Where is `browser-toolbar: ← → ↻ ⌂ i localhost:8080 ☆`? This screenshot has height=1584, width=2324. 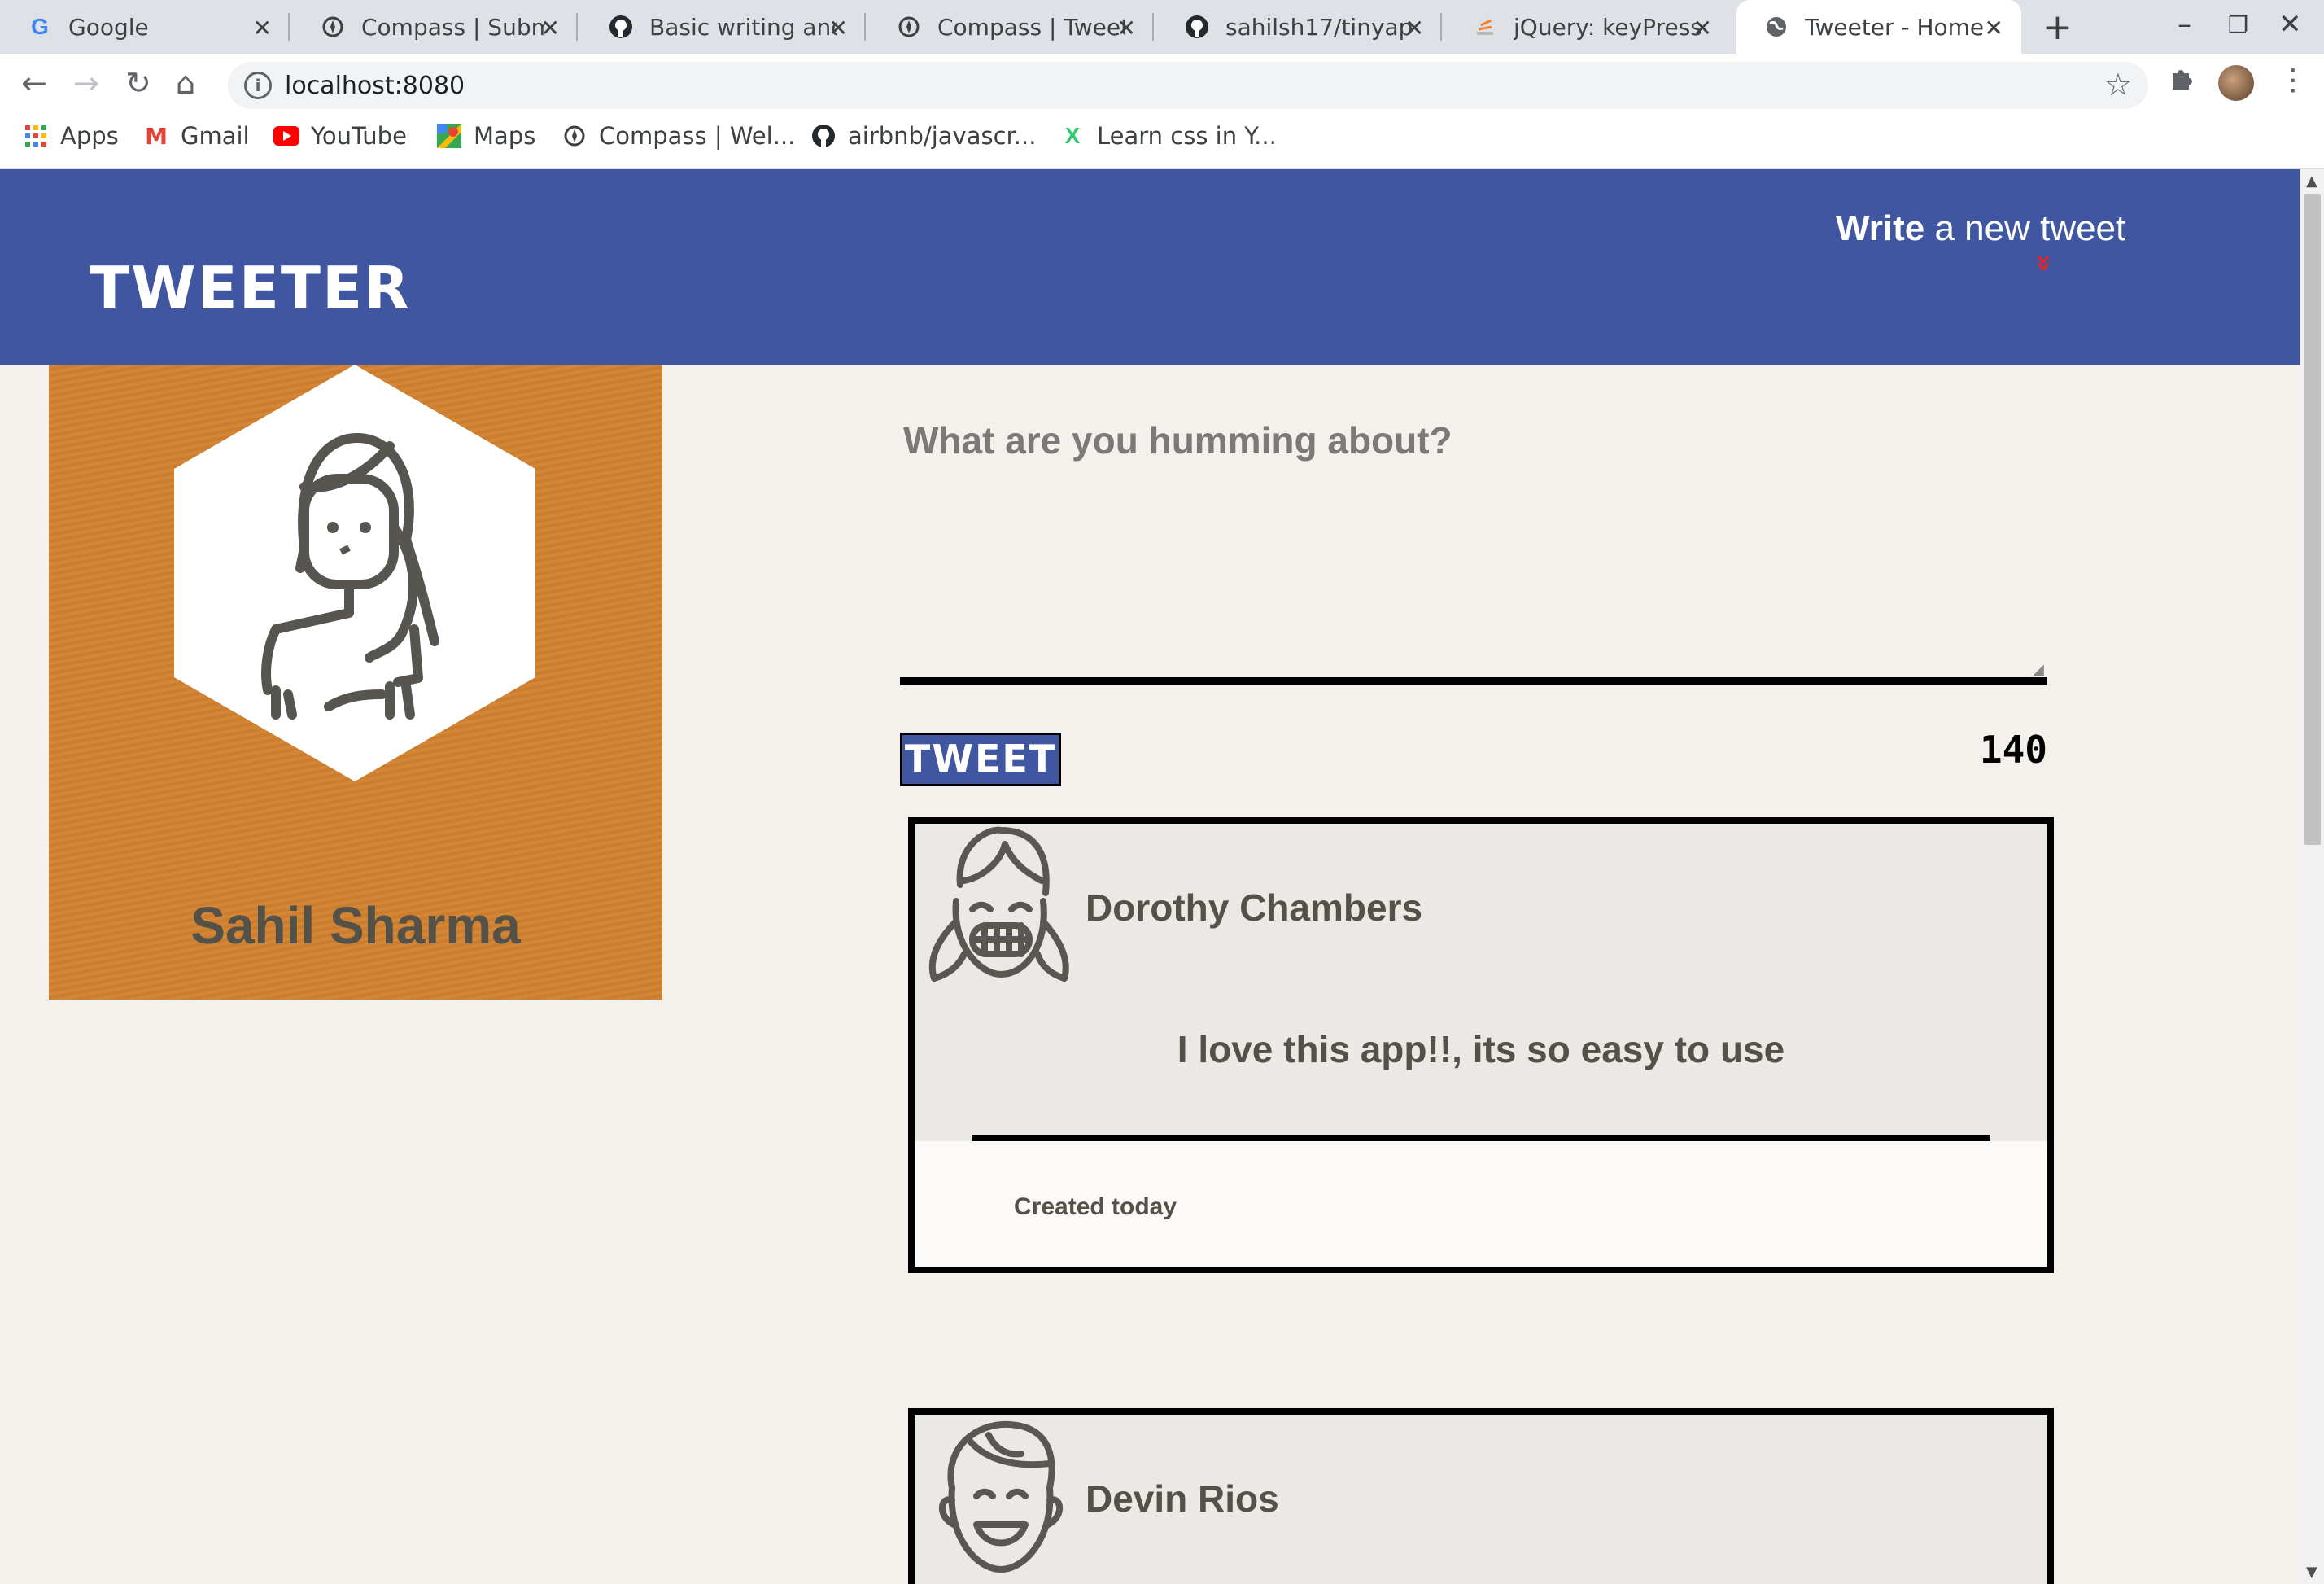 browser-toolbar: ← → ↻ ⌂ i localhost:8080 ☆ is located at coordinates (1162, 85).